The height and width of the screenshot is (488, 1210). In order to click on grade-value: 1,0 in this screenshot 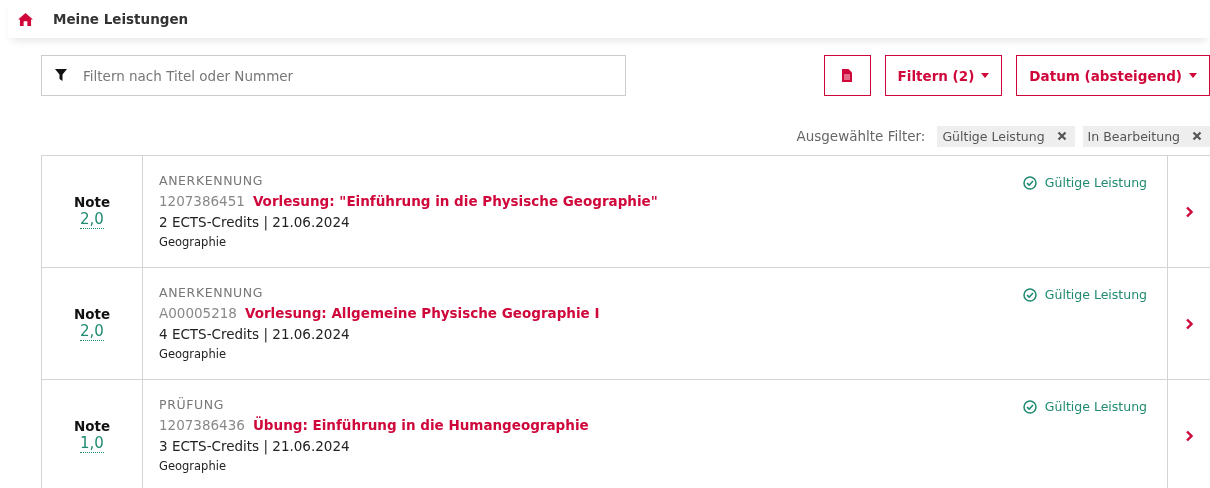, I will do `click(92, 443)`.